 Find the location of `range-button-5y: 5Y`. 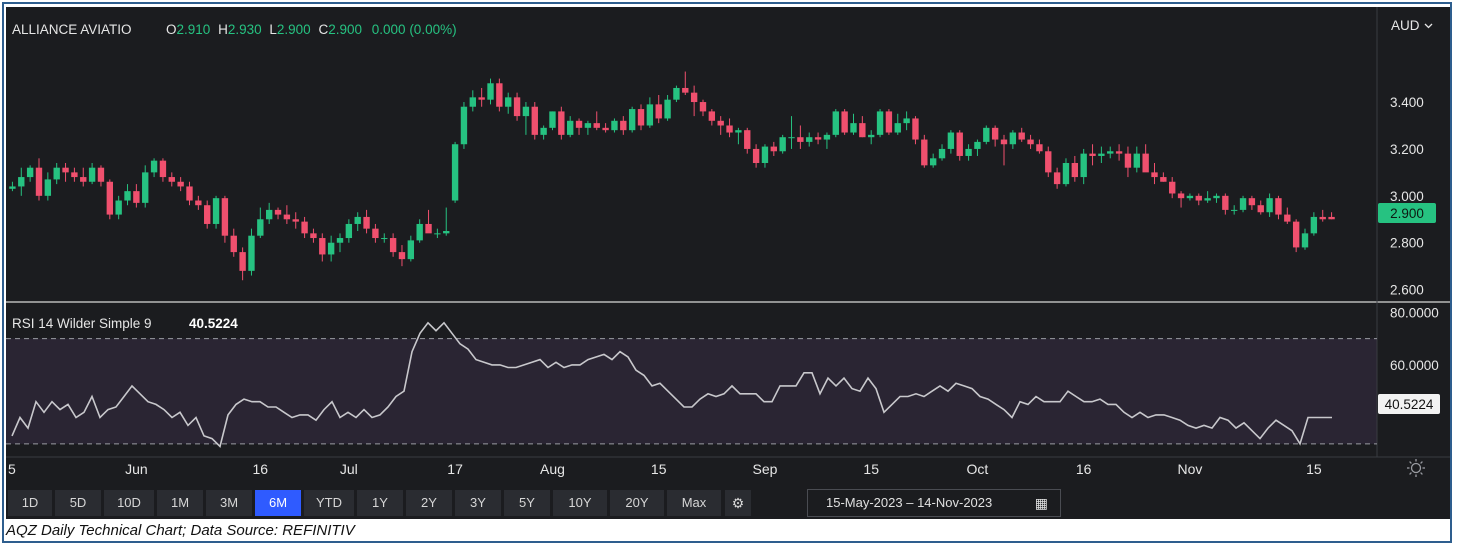

range-button-5y: 5Y is located at coordinates (527, 503).